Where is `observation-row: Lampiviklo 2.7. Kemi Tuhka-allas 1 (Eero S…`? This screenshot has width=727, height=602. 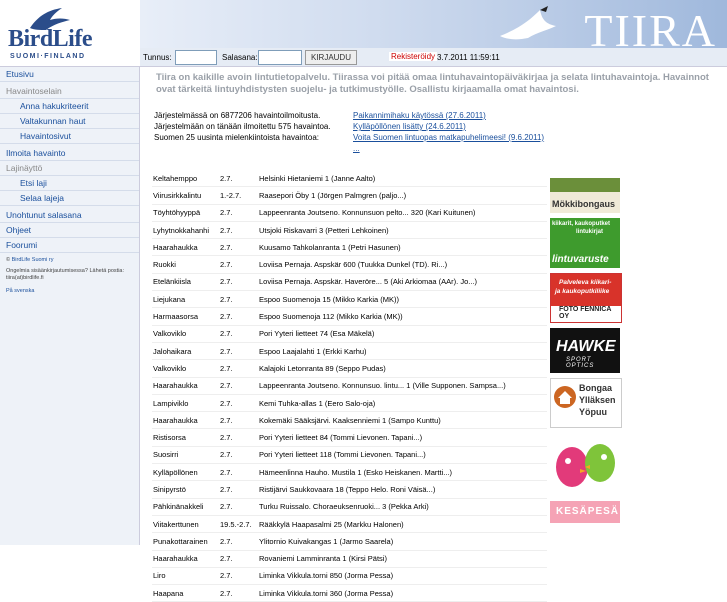
observation-row: Lampiviklo 2.7. Kemi Tuhka-allas 1 (Eero S… is located at coordinates (349, 403).